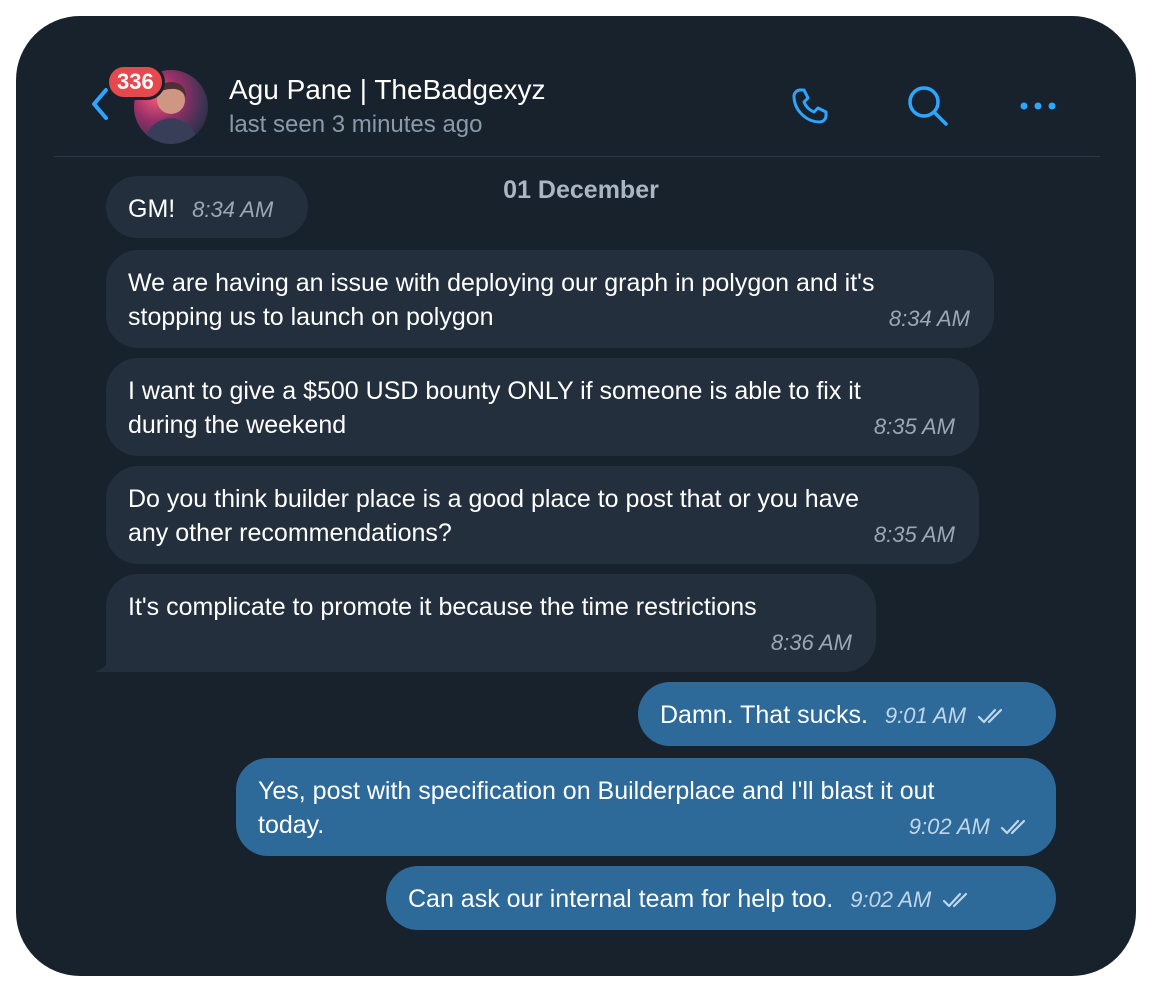  What do you see at coordinates (764, 715) in the screenshot?
I see `message-text: Damn. That sucks.` at bounding box center [764, 715].